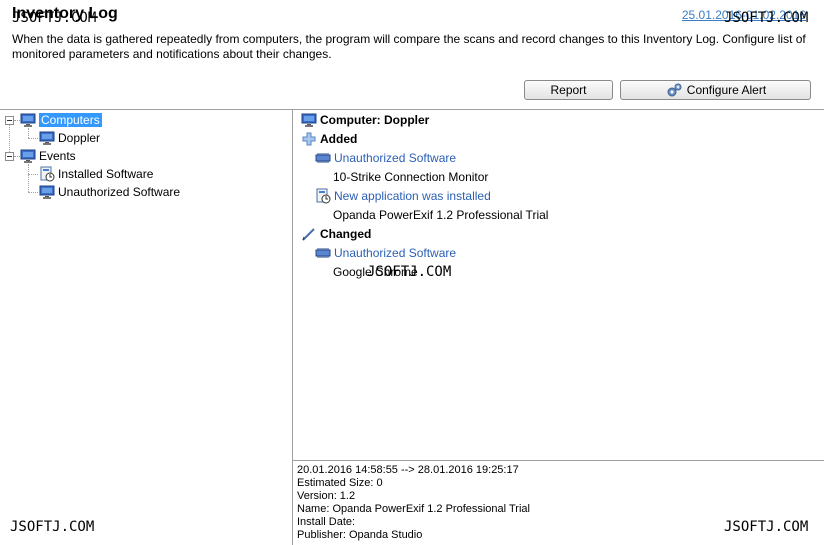 The image size is (824, 545). Describe the element at coordinates (340, 483) in the screenshot. I see `details-estimated-size: Estimated Size: 0` at that location.